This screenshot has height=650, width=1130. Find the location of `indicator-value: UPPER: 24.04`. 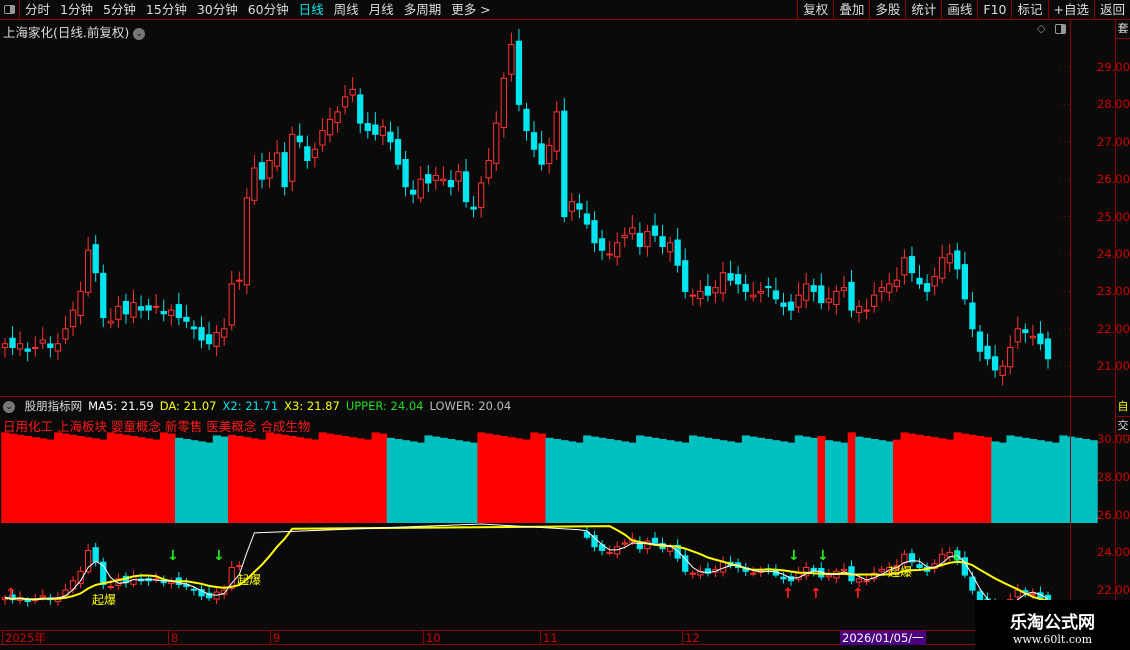

indicator-value: UPPER: 24.04 is located at coordinates (384, 406).